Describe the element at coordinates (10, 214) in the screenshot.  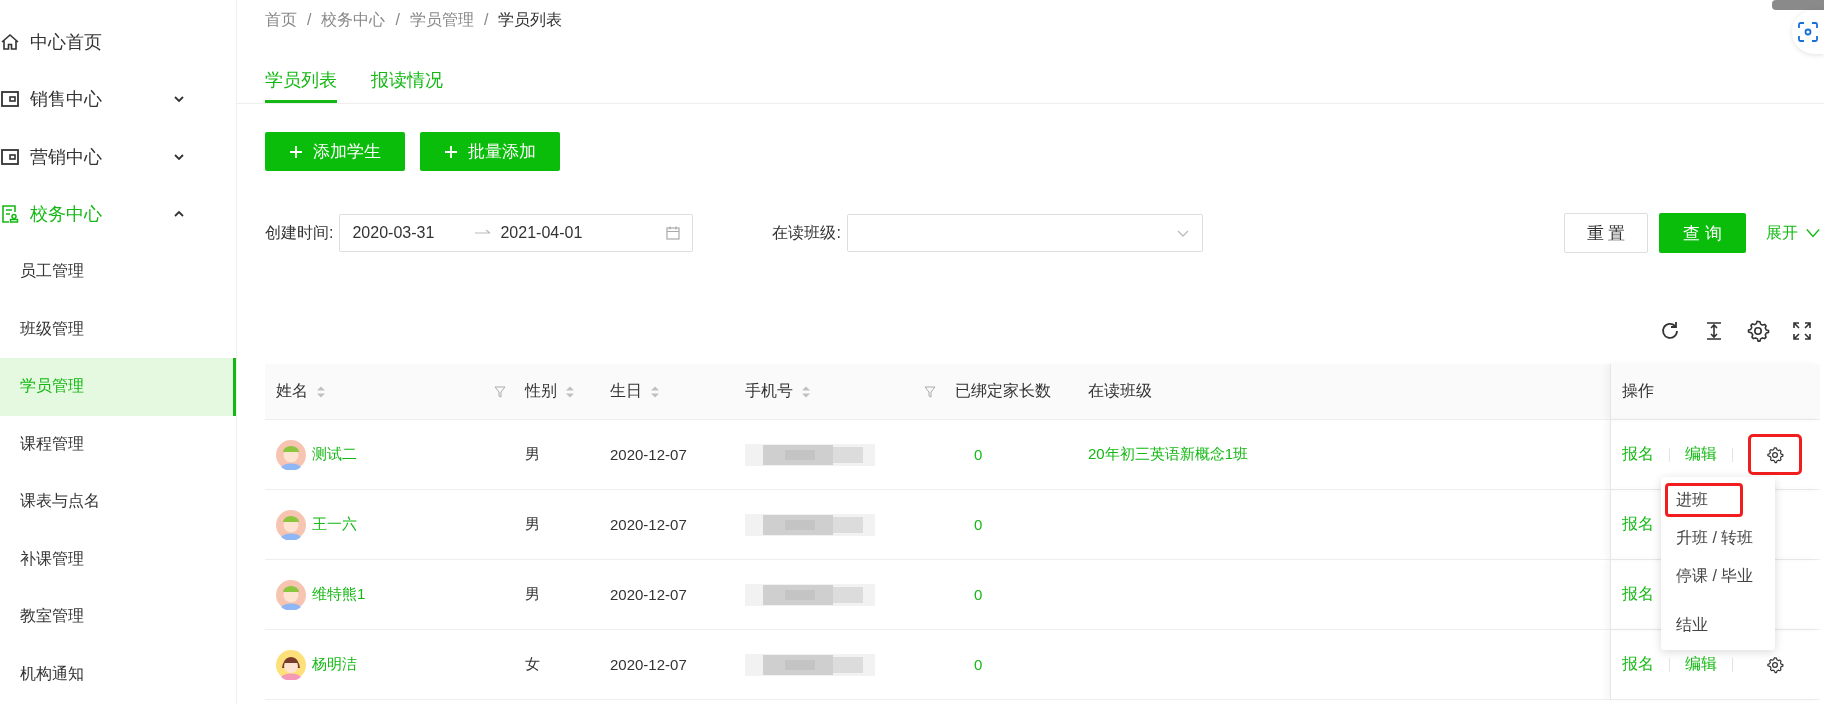
I see `document-icon` at that location.